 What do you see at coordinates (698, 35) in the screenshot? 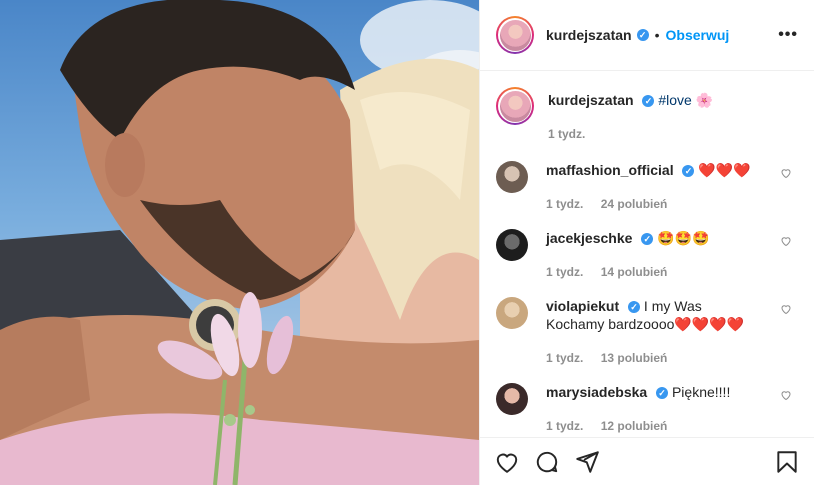
I see `follow-button: Obserwuj` at bounding box center [698, 35].